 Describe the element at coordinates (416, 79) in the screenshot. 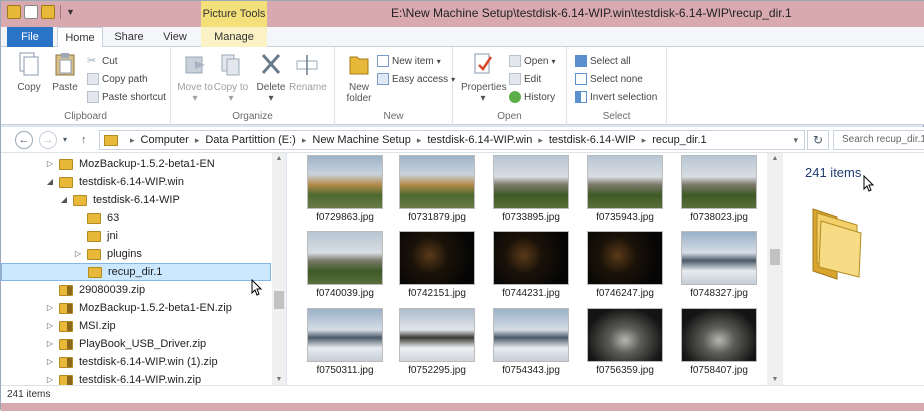

I see `easy-access-button: Easy access ▾` at that location.